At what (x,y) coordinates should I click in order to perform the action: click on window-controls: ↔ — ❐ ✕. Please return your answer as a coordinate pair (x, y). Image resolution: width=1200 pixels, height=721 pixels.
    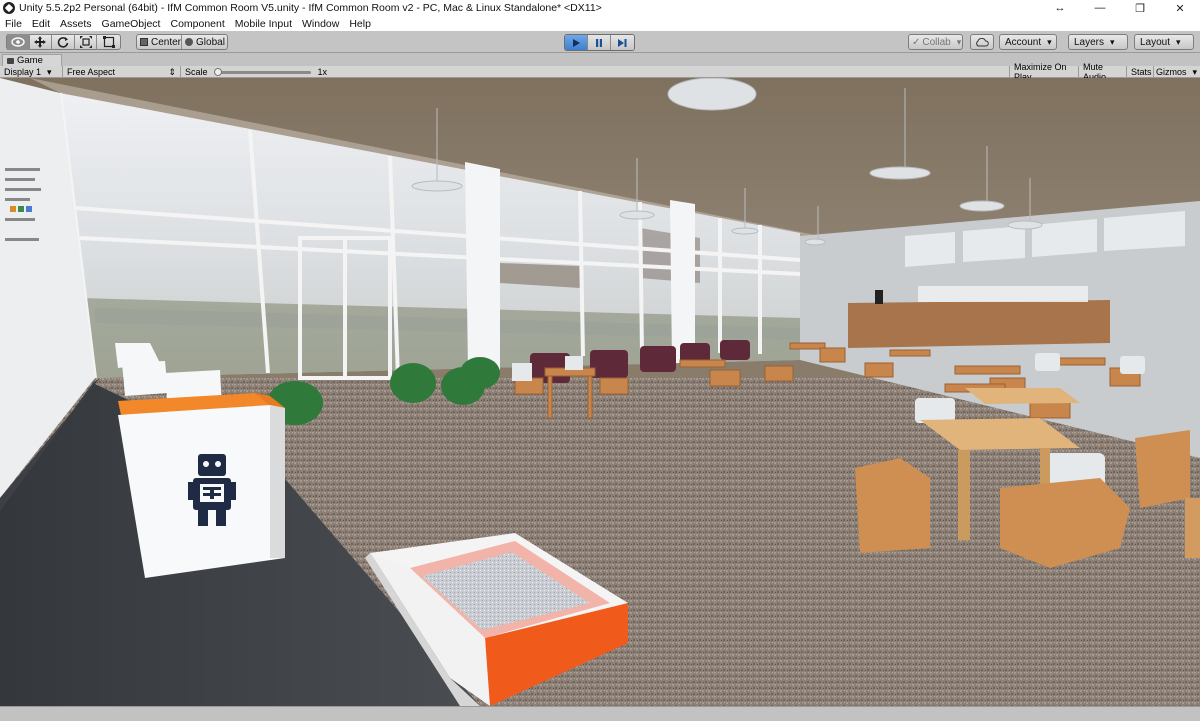
    Looking at the image, I should click on (1120, 8).